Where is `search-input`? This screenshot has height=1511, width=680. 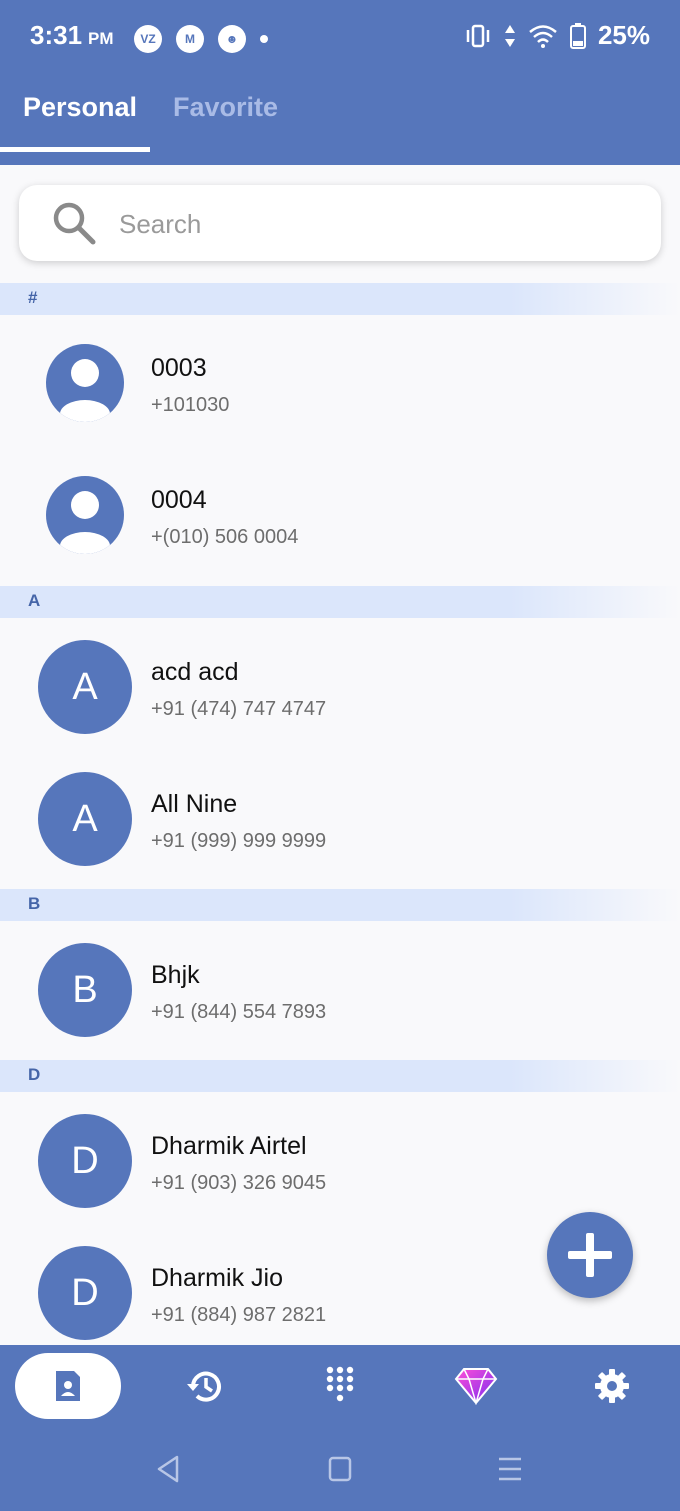
search-input is located at coordinates (369, 224).